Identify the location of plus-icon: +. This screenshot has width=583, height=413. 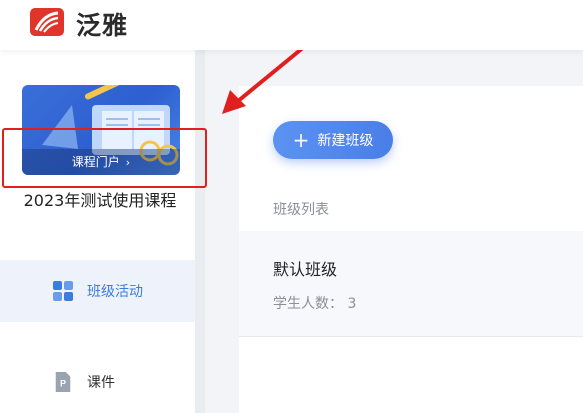
(301, 140).